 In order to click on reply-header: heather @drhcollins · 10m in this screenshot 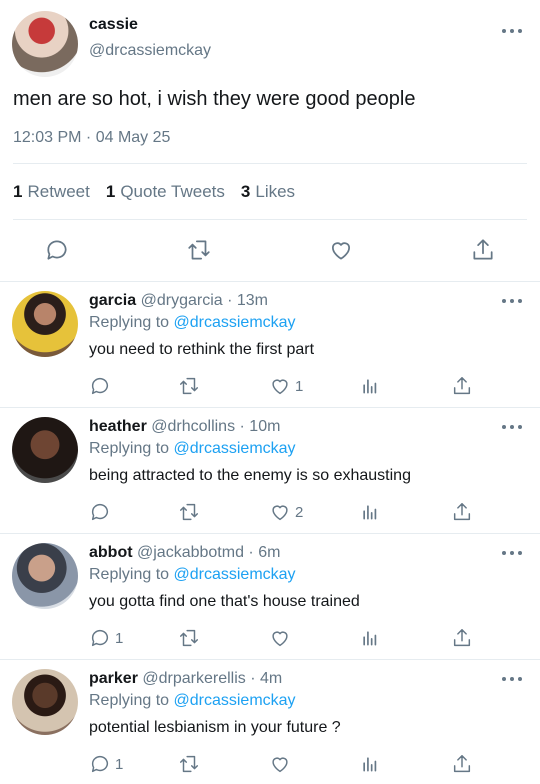, I will do `click(184, 427)`.